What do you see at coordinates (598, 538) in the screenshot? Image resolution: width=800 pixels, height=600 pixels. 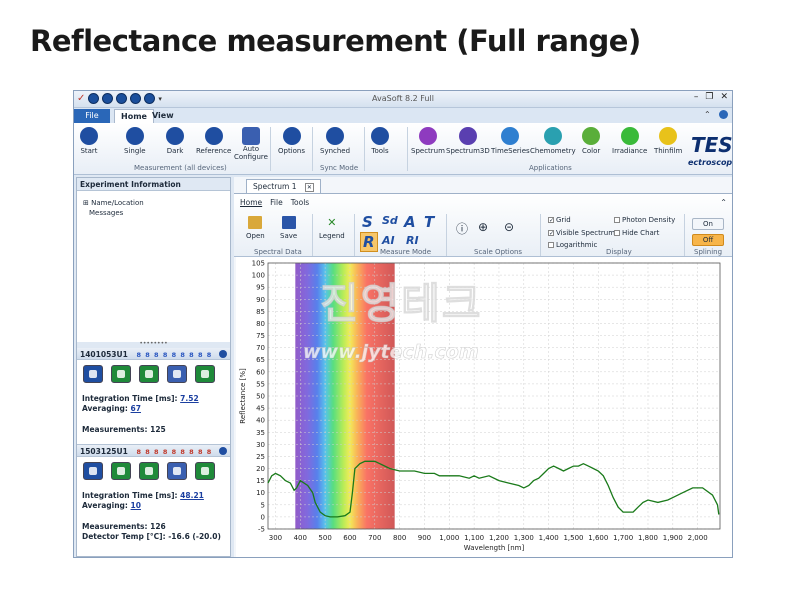 I see `x-tick-label: 1,600` at bounding box center [598, 538].